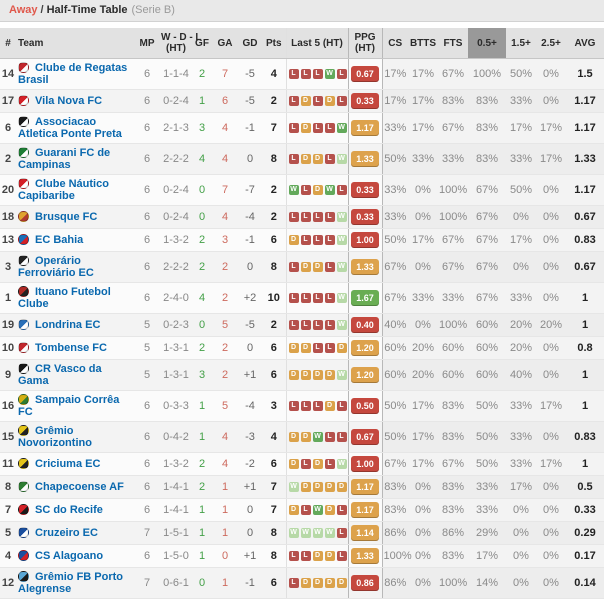  Describe the element at coordinates (274, 325) in the screenshot. I see `pts-cell: 2` at that location.